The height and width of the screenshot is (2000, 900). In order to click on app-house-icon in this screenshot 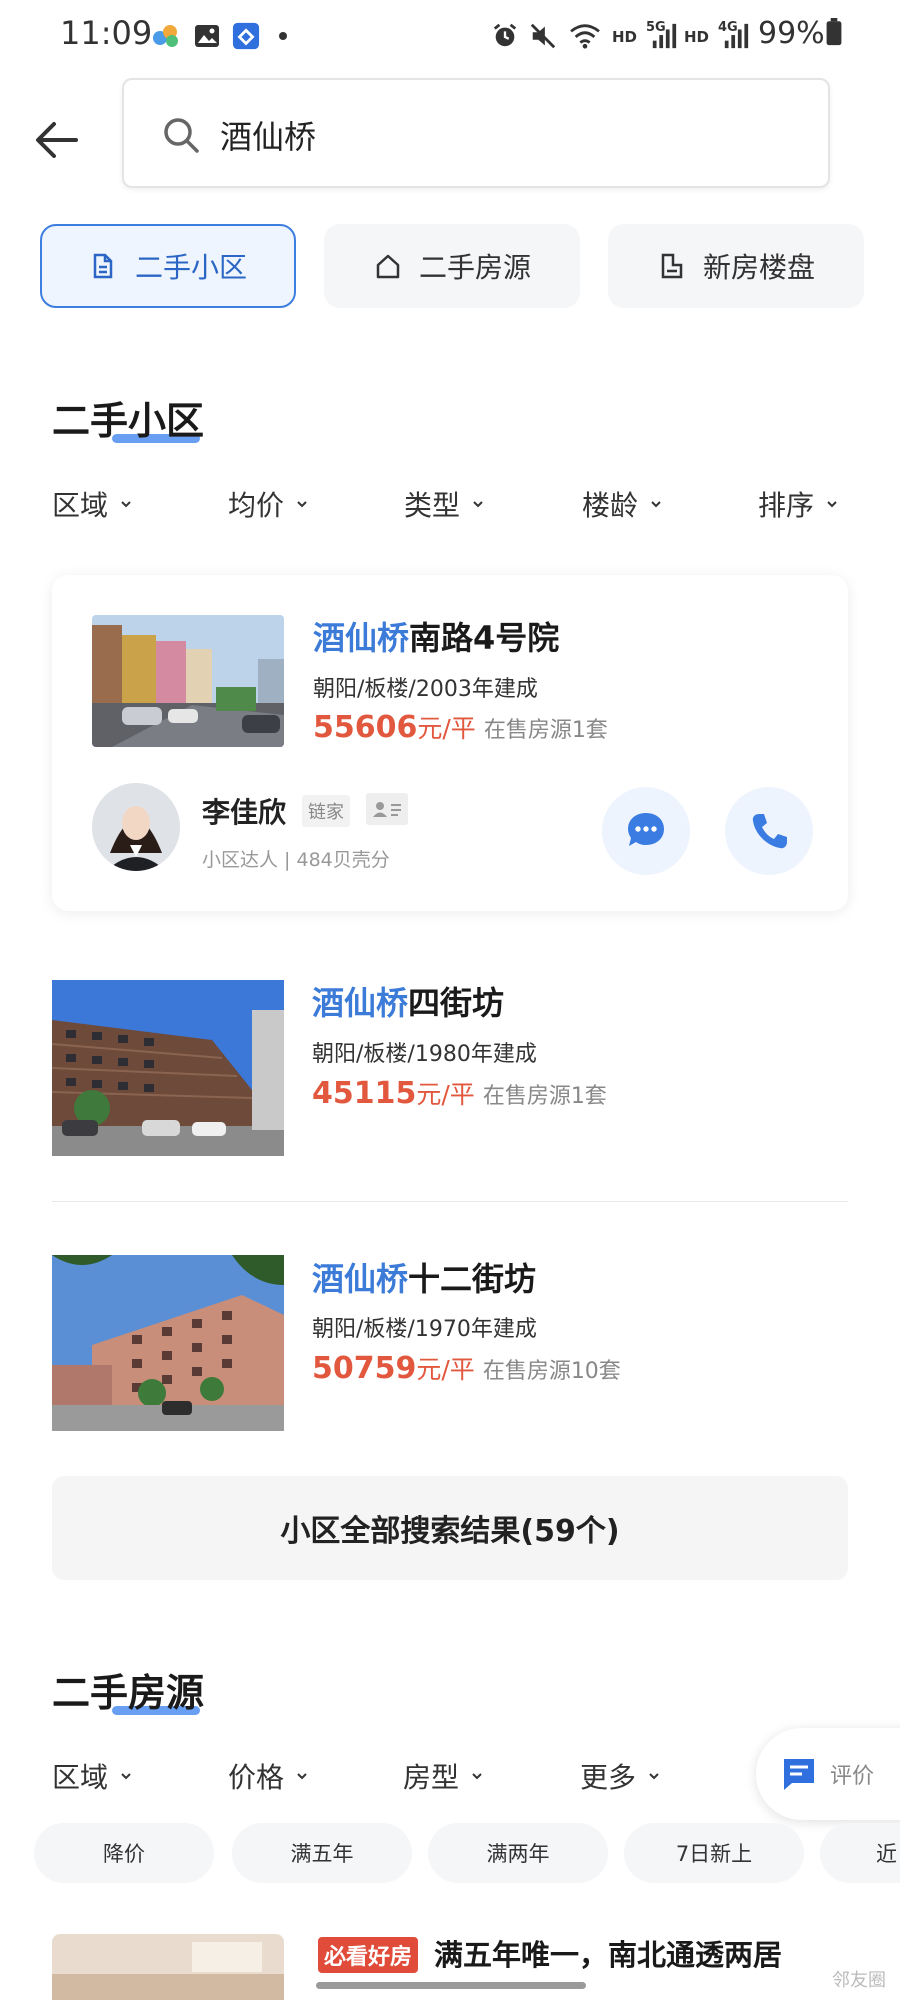, I will do `click(246, 36)`.